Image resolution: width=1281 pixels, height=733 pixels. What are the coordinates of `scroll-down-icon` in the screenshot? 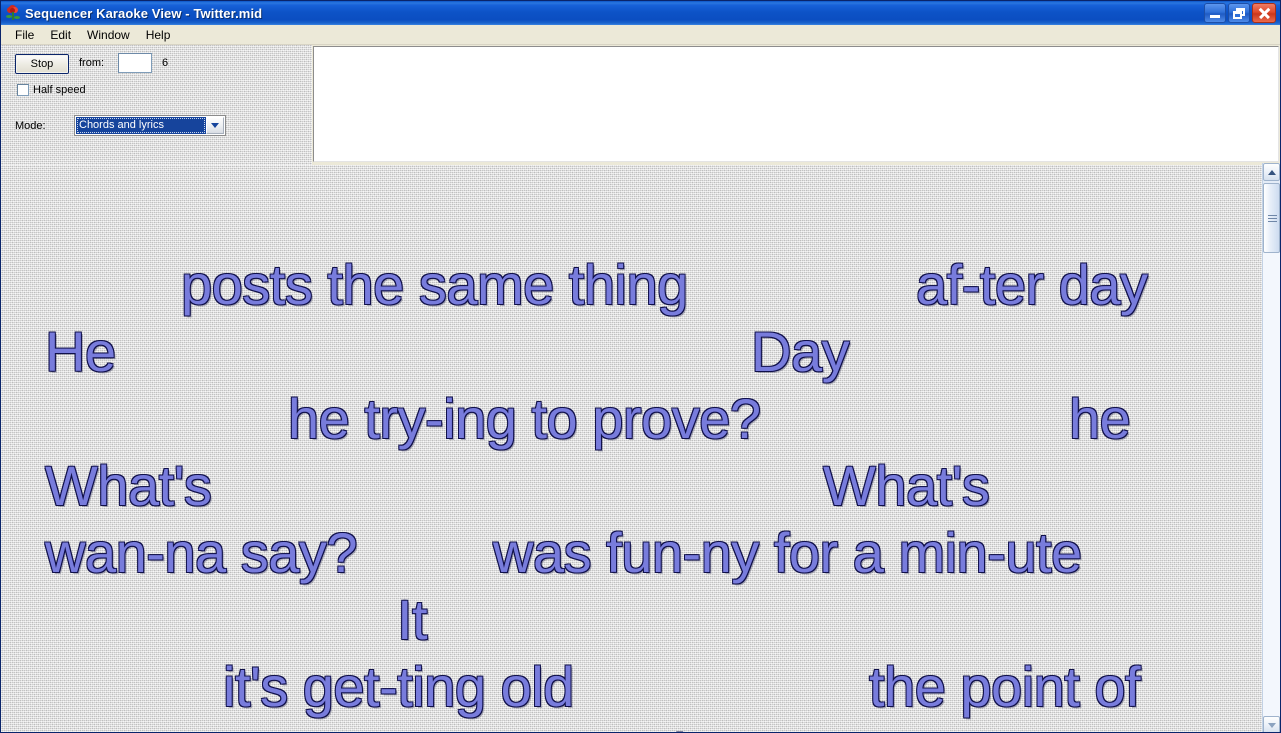 It's located at (1271, 725).